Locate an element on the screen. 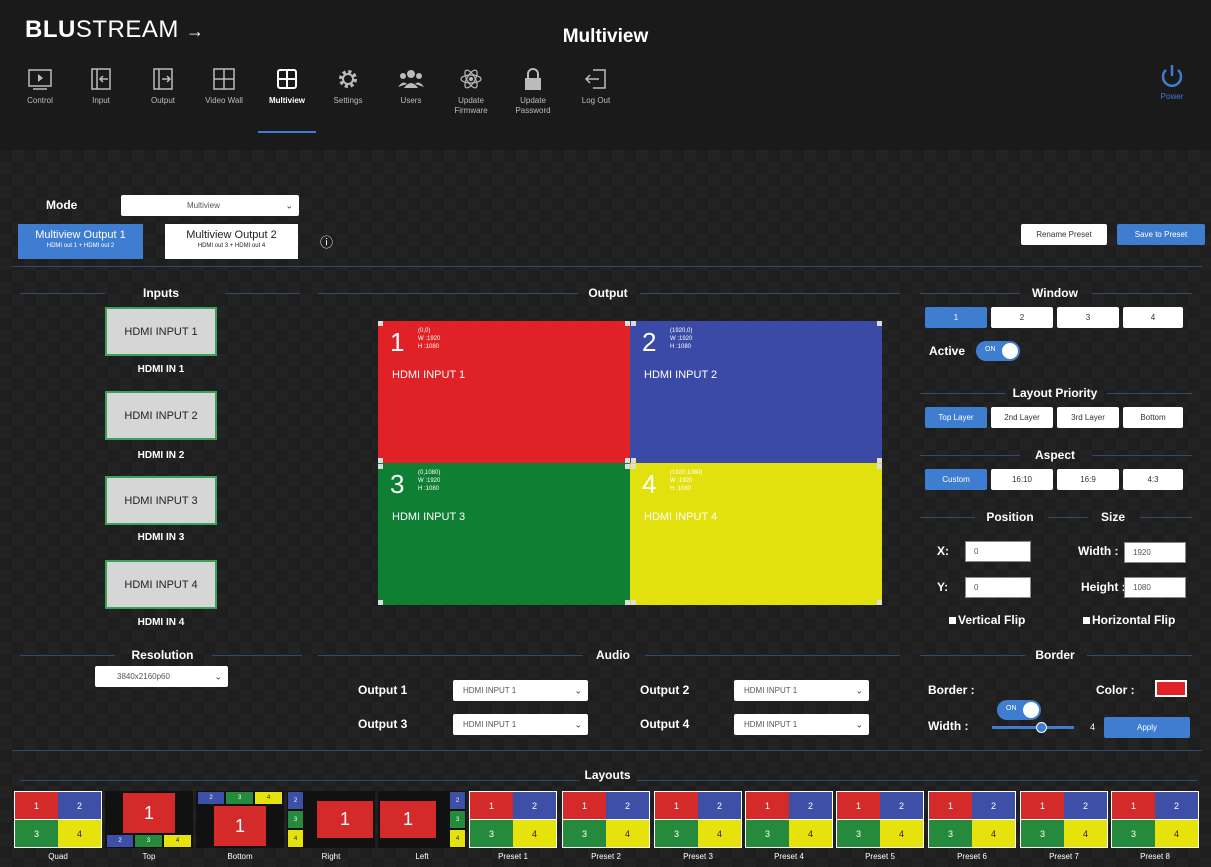  layout-preset-7: 1234 is located at coordinates (1064, 819).